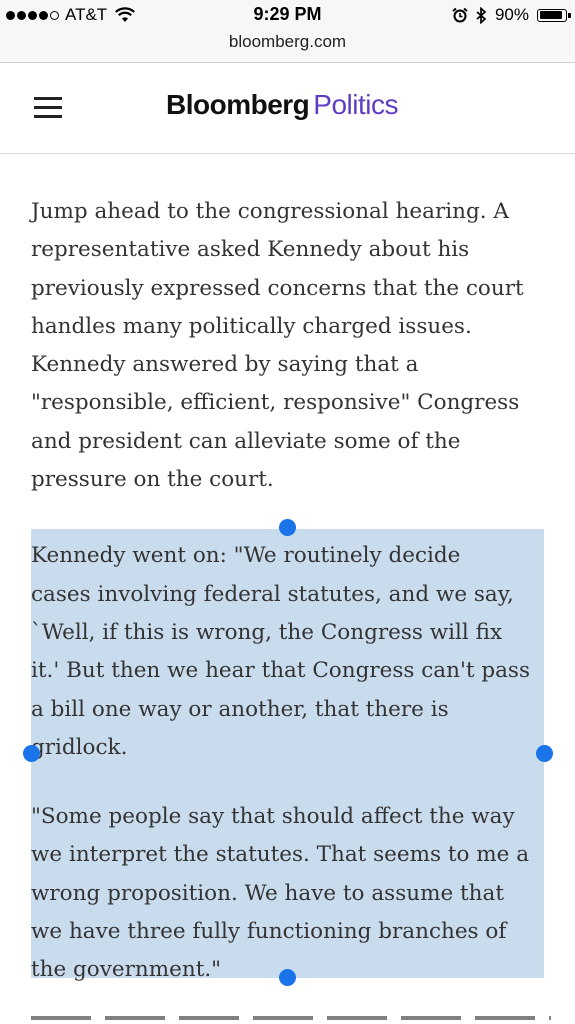 This screenshot has width=575, height=1024. Describe the element at coordinates (31, 753) in the screenshot. I see `selection-handle-left` at that location.